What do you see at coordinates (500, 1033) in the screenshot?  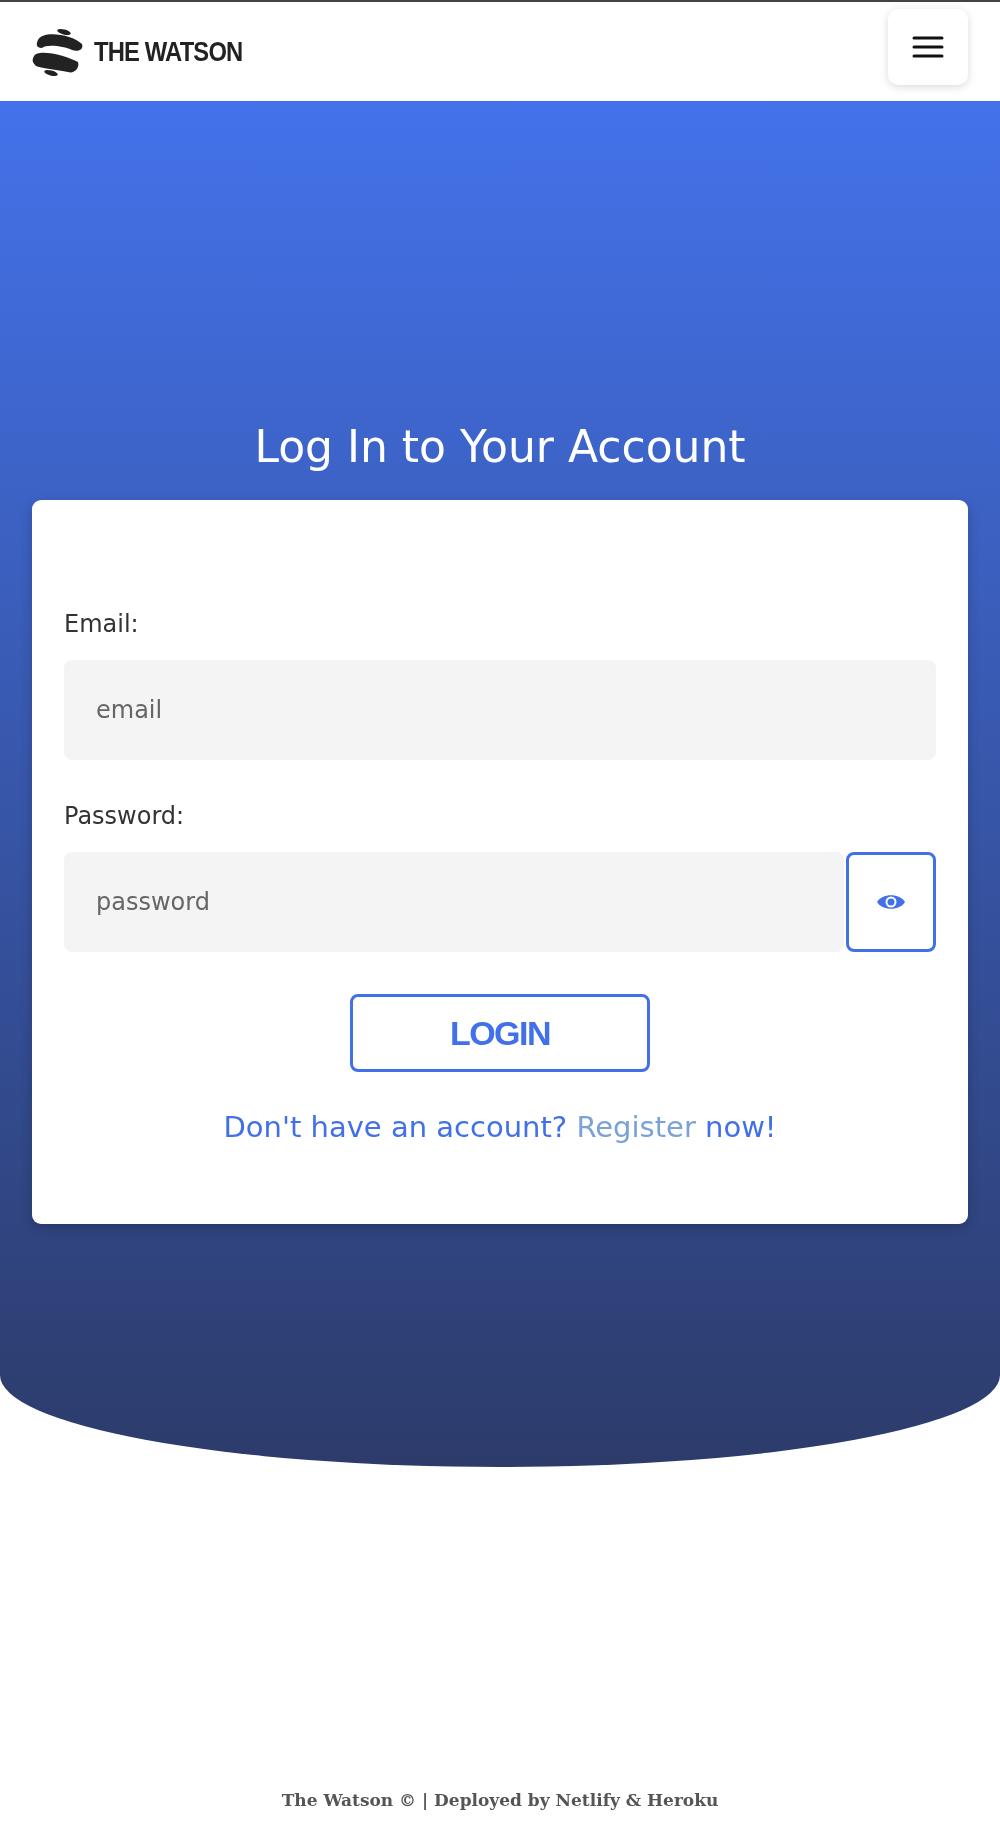 I see `login-button: LOGIN` at bounding box center [500, 1033].